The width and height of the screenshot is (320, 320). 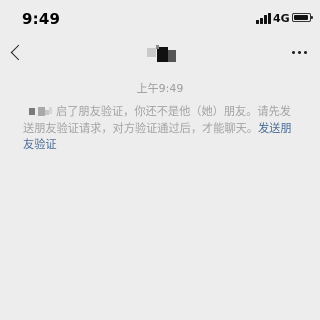 I want to click on signal-bars-icon, so click(x=264, y=18).